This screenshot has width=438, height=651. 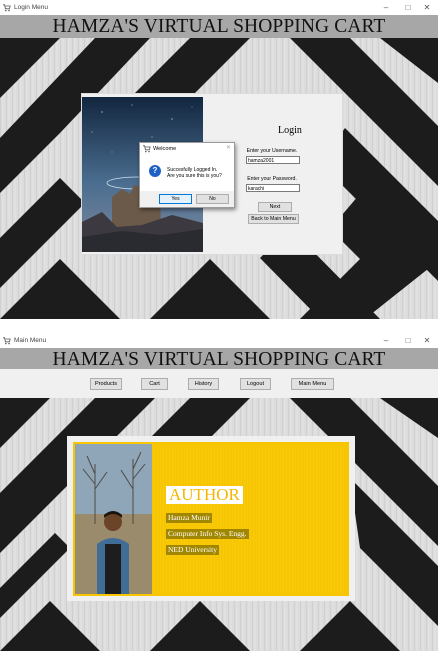 What do you see at coordinates (165, 149) in the screenshot?
I see `welcome-dialog-title: Welcome` at bounding box center [165, 149].